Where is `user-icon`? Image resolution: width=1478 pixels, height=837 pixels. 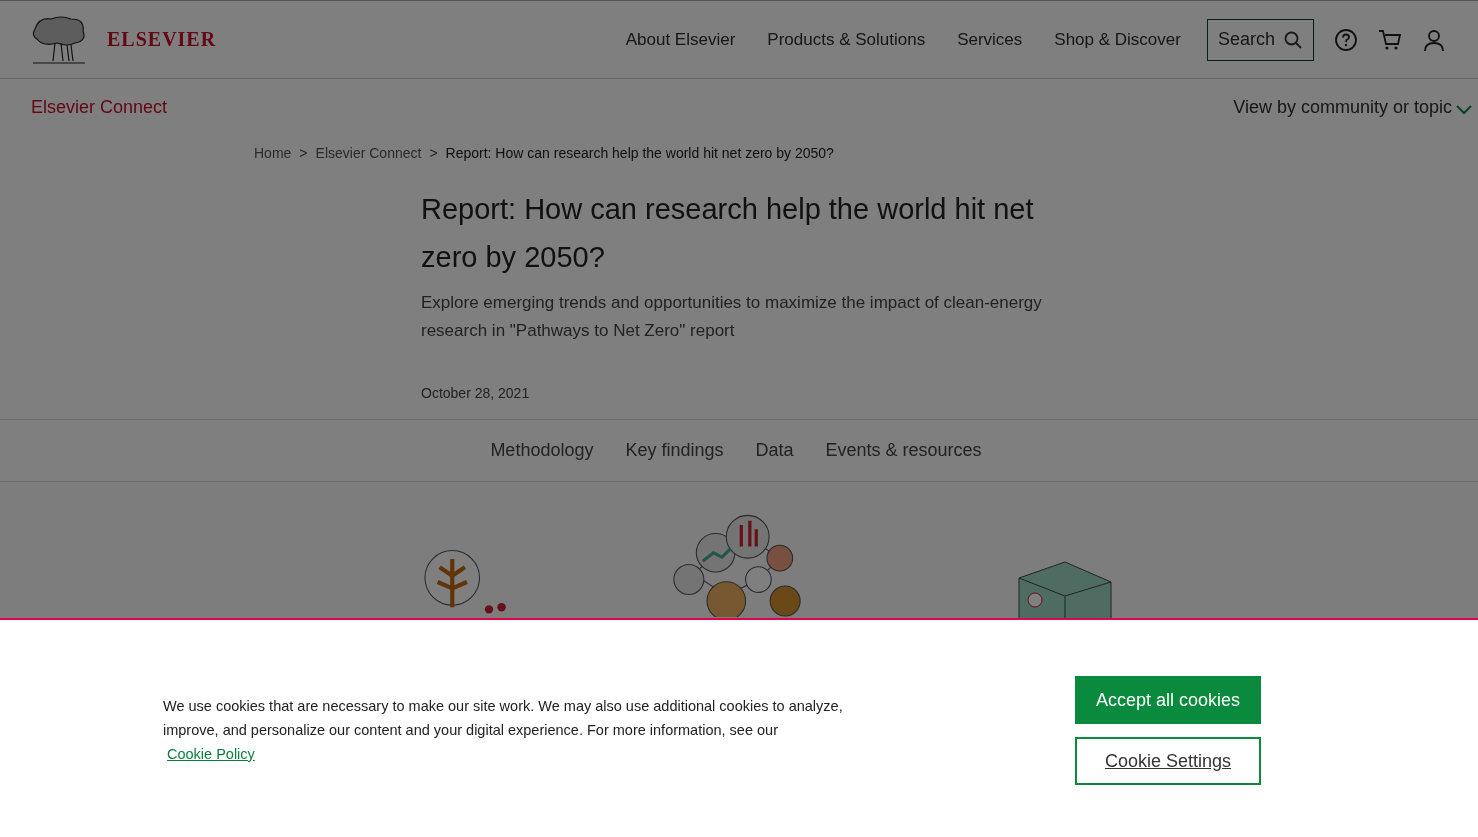 user-icon is located at coordinates (1434, 39).